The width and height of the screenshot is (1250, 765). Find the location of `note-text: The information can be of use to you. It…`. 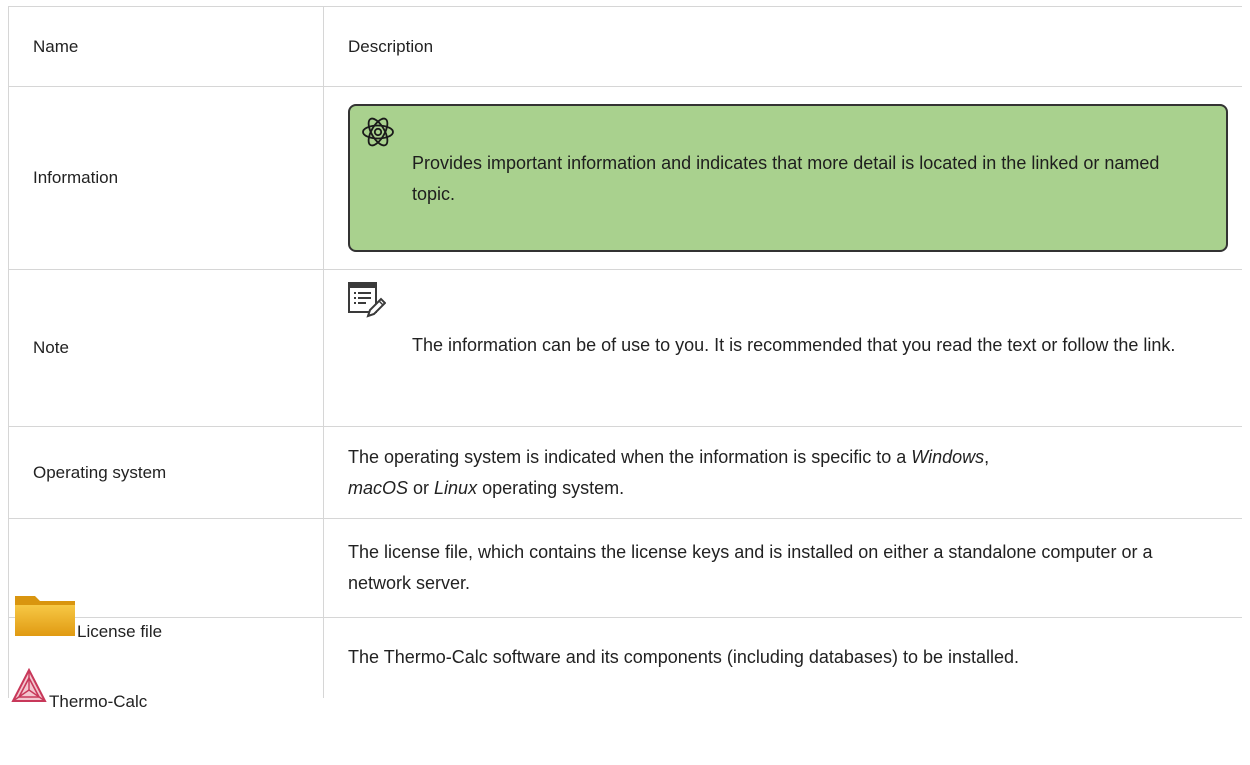

note-text: The information can be of use to you. It… is located at coordinates (794, 345).